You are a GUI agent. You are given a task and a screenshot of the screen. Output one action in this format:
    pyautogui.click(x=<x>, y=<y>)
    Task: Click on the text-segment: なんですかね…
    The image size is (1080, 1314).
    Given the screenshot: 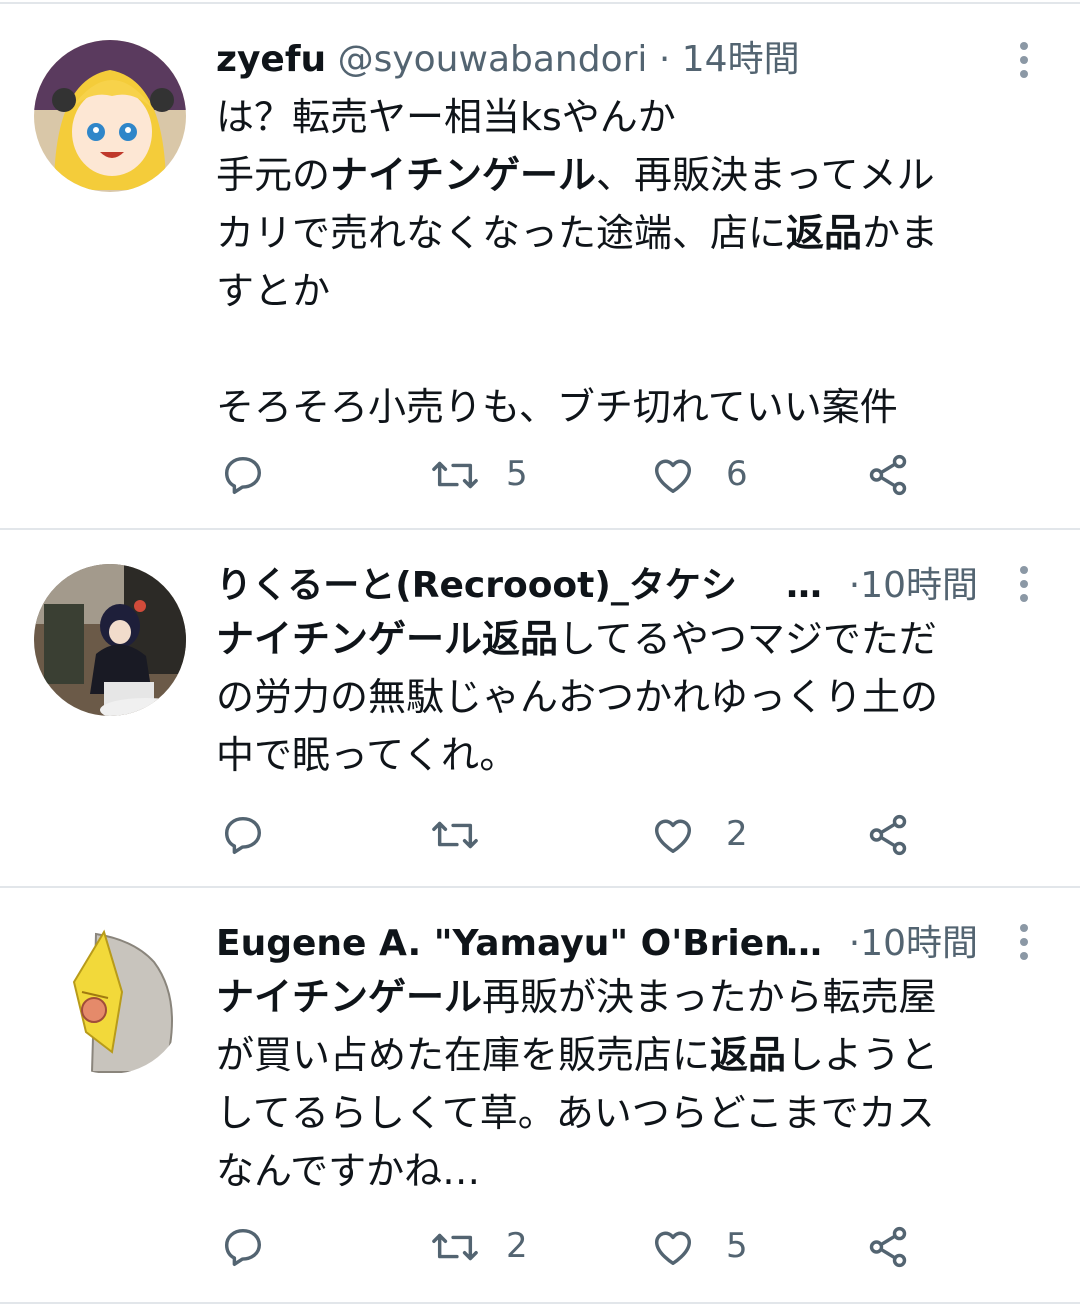 What is the action you would take?
    pyautogui.click(x=348, y=1171)
    